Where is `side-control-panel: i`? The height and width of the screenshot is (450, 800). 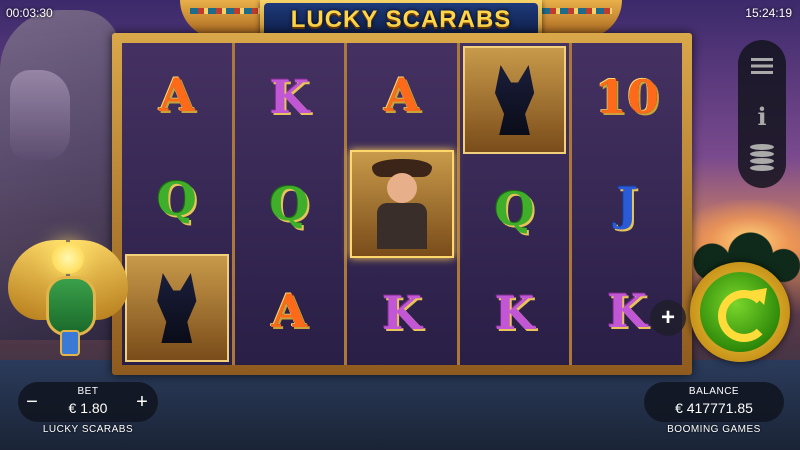
side-control-panel: i is located at coordinates (762, 114).